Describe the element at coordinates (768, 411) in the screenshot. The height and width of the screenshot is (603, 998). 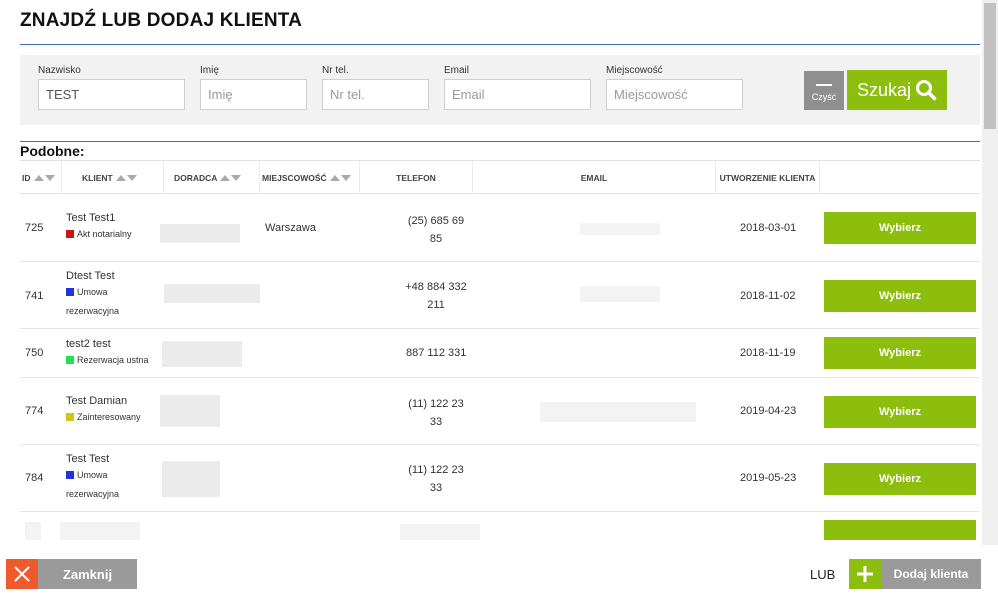
I see `row-created: 2019-04-23` at that location.